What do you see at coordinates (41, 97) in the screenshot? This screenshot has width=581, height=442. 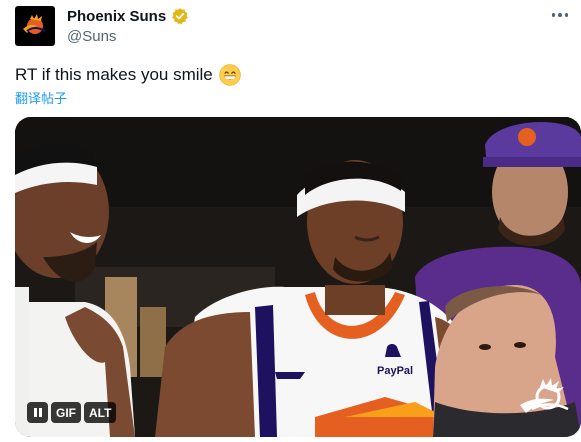 I see `translate-post-link: 翻译帖子` at bounding box center [41, 97].